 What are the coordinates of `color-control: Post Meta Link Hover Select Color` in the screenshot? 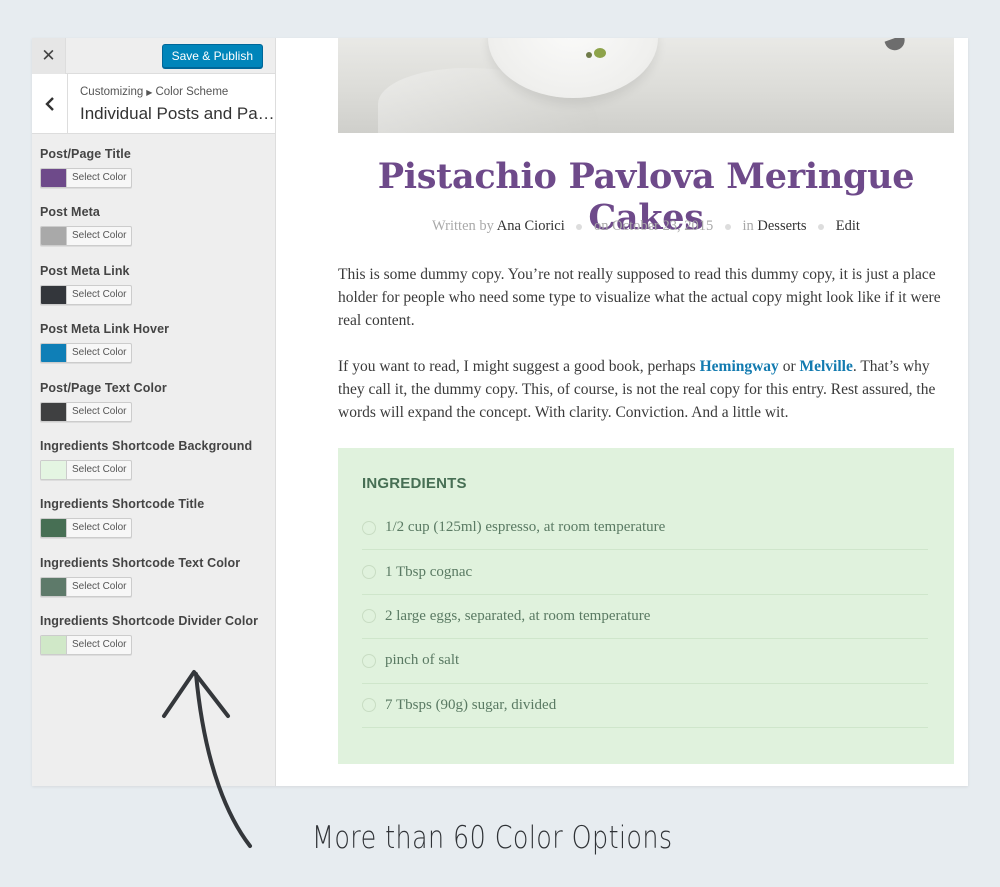 It's located at (157, 351).